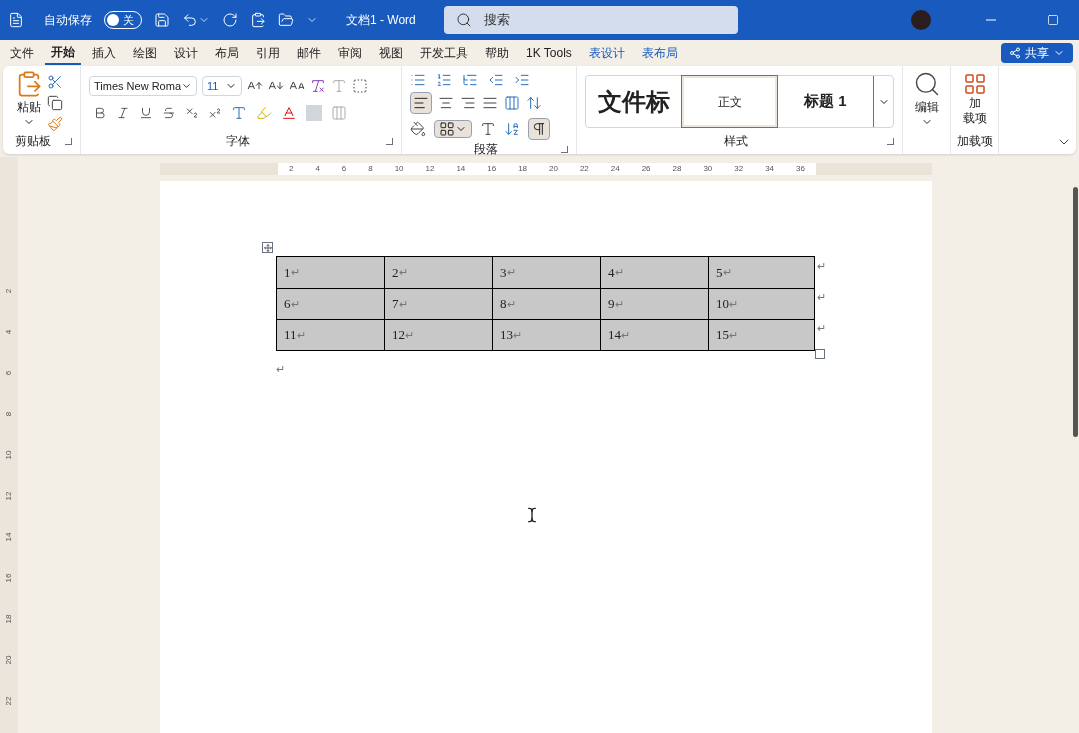 This screenshot has height=733, width=1079. What do you see at coordinates (488, 129) in the screenshot?
I see `asian-layout-icon` at bounding box center [488, 129].